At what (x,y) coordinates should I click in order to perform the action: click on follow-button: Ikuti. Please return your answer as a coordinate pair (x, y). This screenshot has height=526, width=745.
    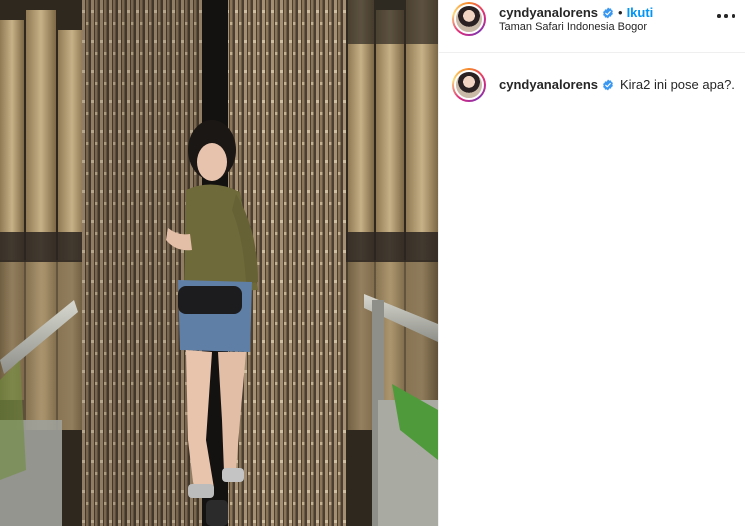
    Looking at the image, I should click on (640, 12).